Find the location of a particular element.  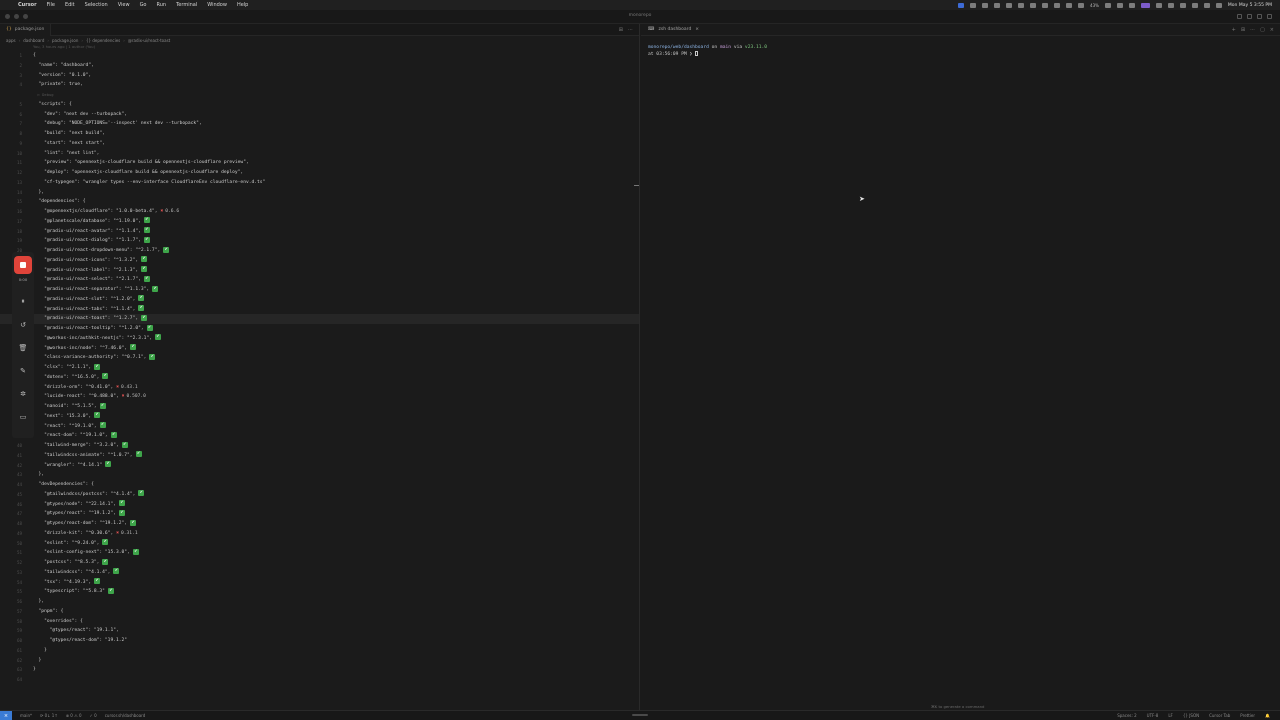

code-line: 37 "next": "15.3.0",✔ is located at coordinates (319, 417).